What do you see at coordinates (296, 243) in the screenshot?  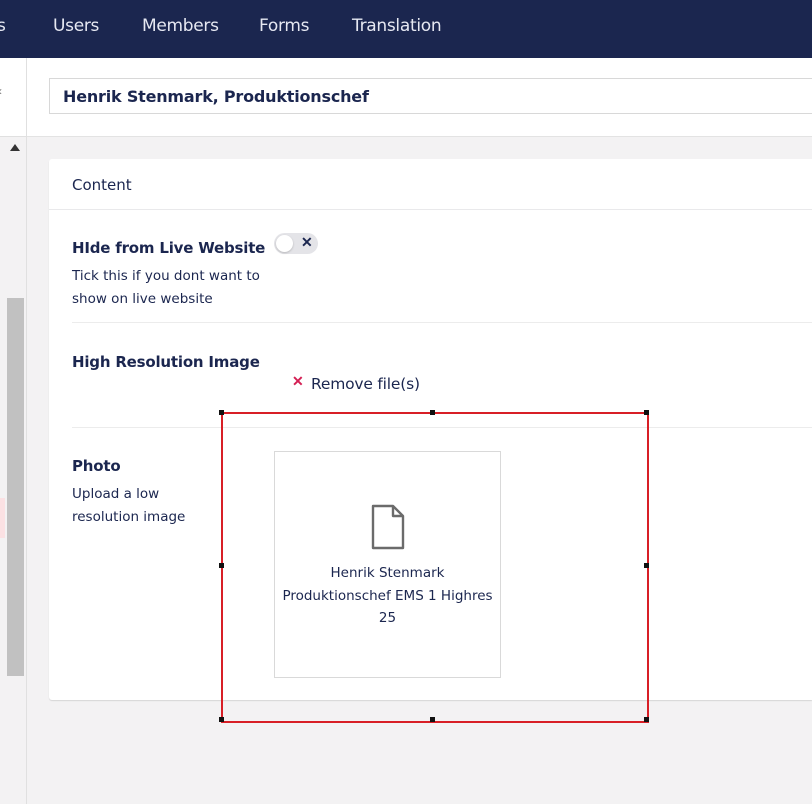 I see `hide-from-live-toggle: ✕` at bounding box center [296, 243].